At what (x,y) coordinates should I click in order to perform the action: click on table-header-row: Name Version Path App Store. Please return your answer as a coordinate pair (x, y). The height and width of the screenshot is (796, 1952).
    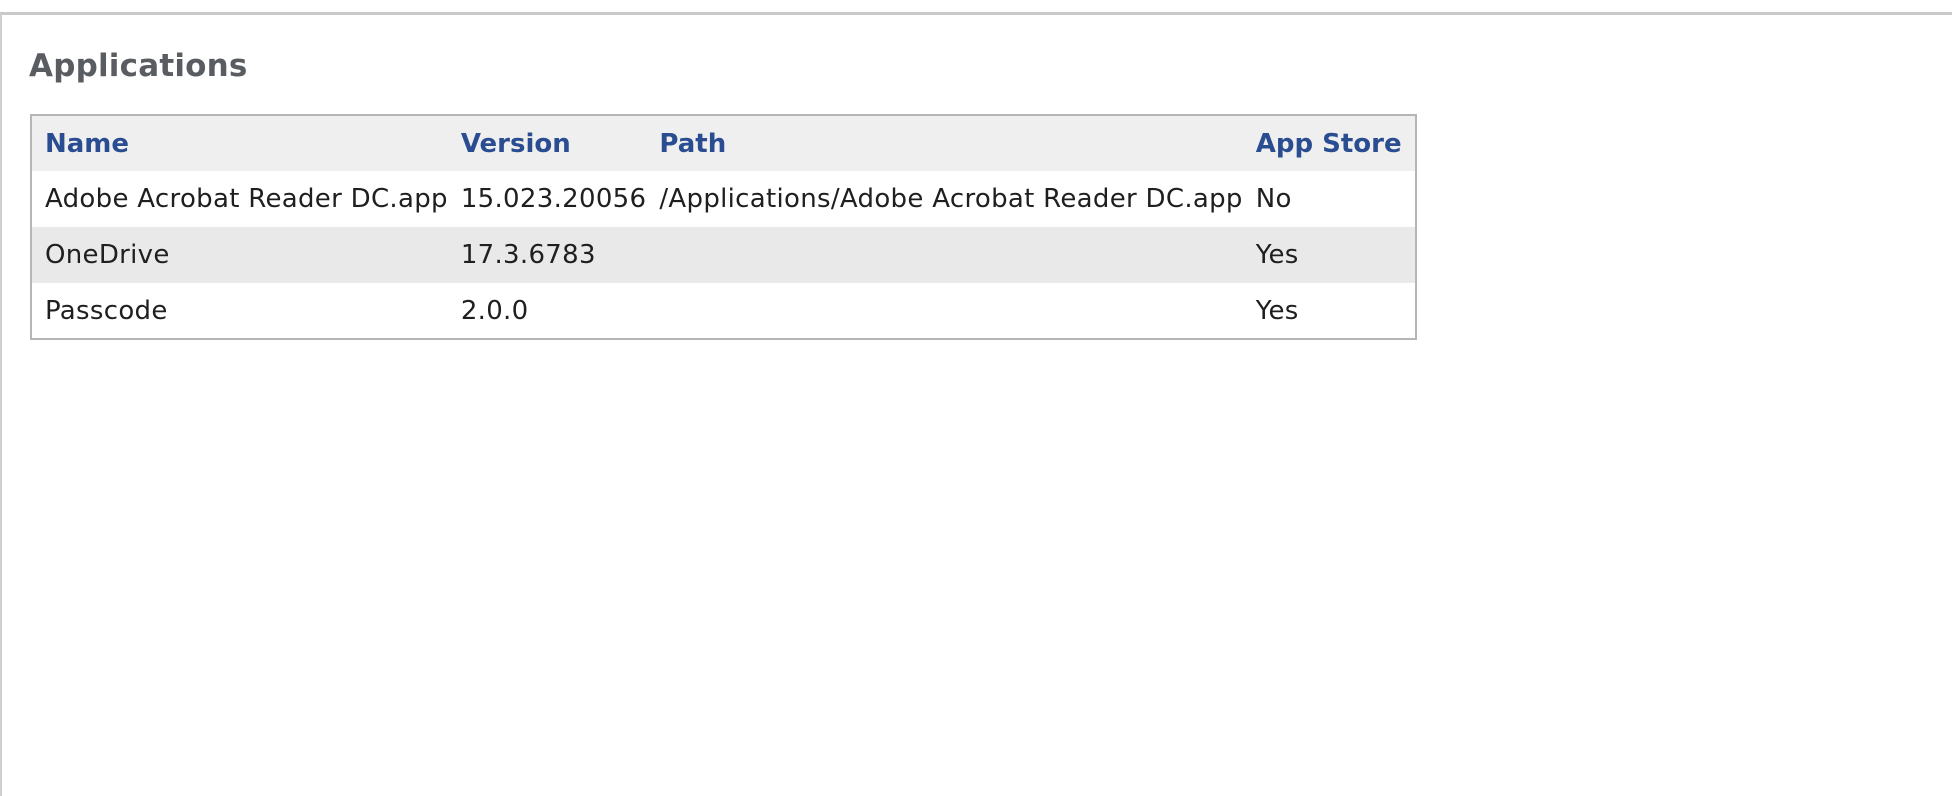
    Looking at the image, I should click on (723, 143).